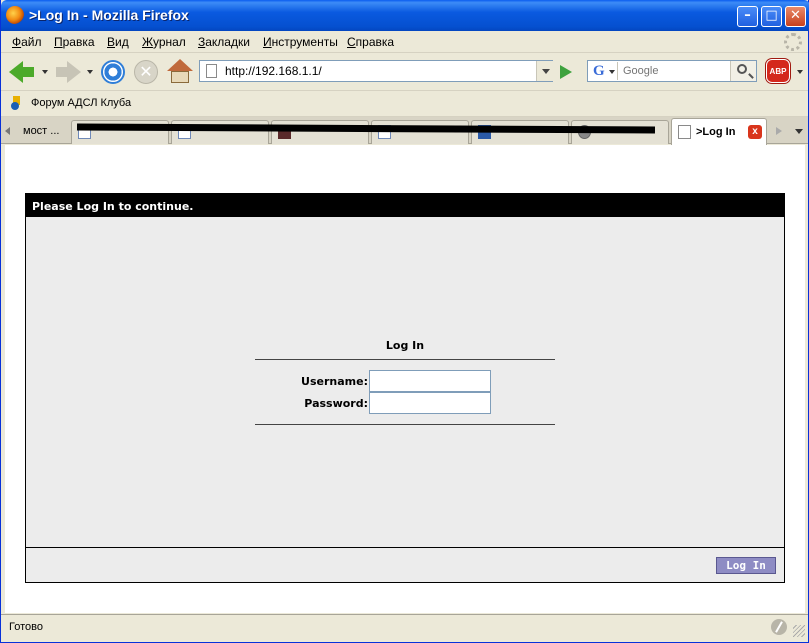  I want to click on search-button, so click(743, 71).